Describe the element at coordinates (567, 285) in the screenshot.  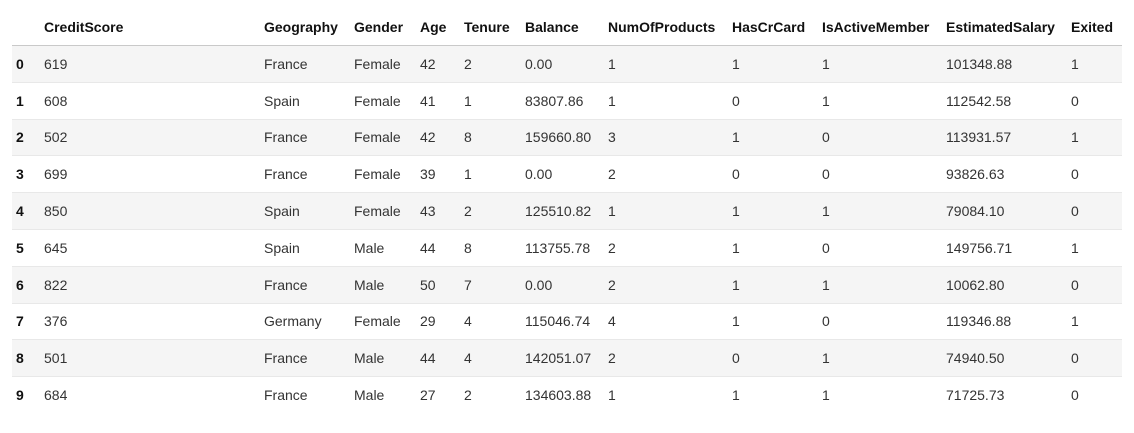
I see `table-row: 6 822 France Male 50 7 0.00 2 1 1 10062.80 0` at that location.